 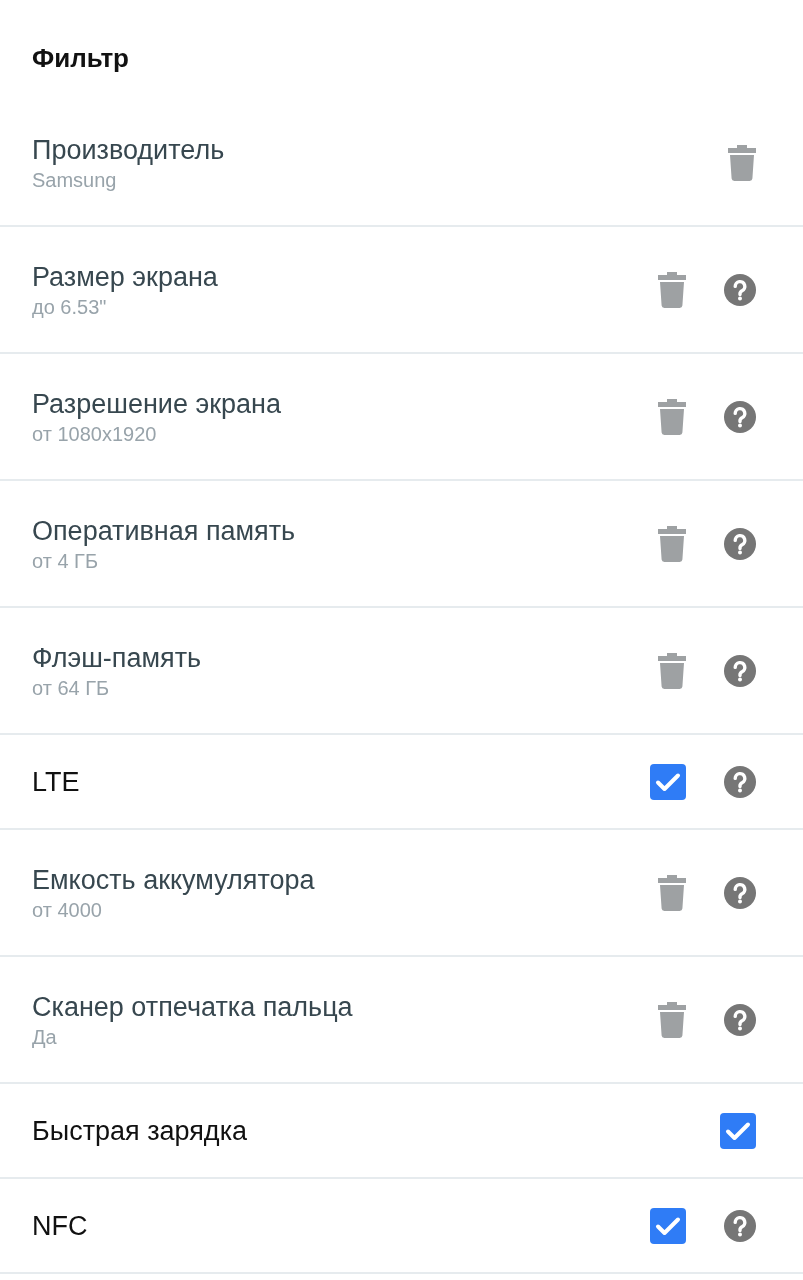 What do you see at coordinates (69, 306) in the screenshot?
I see `filter-value: до 6.53"` at bounding box center [69, 306].